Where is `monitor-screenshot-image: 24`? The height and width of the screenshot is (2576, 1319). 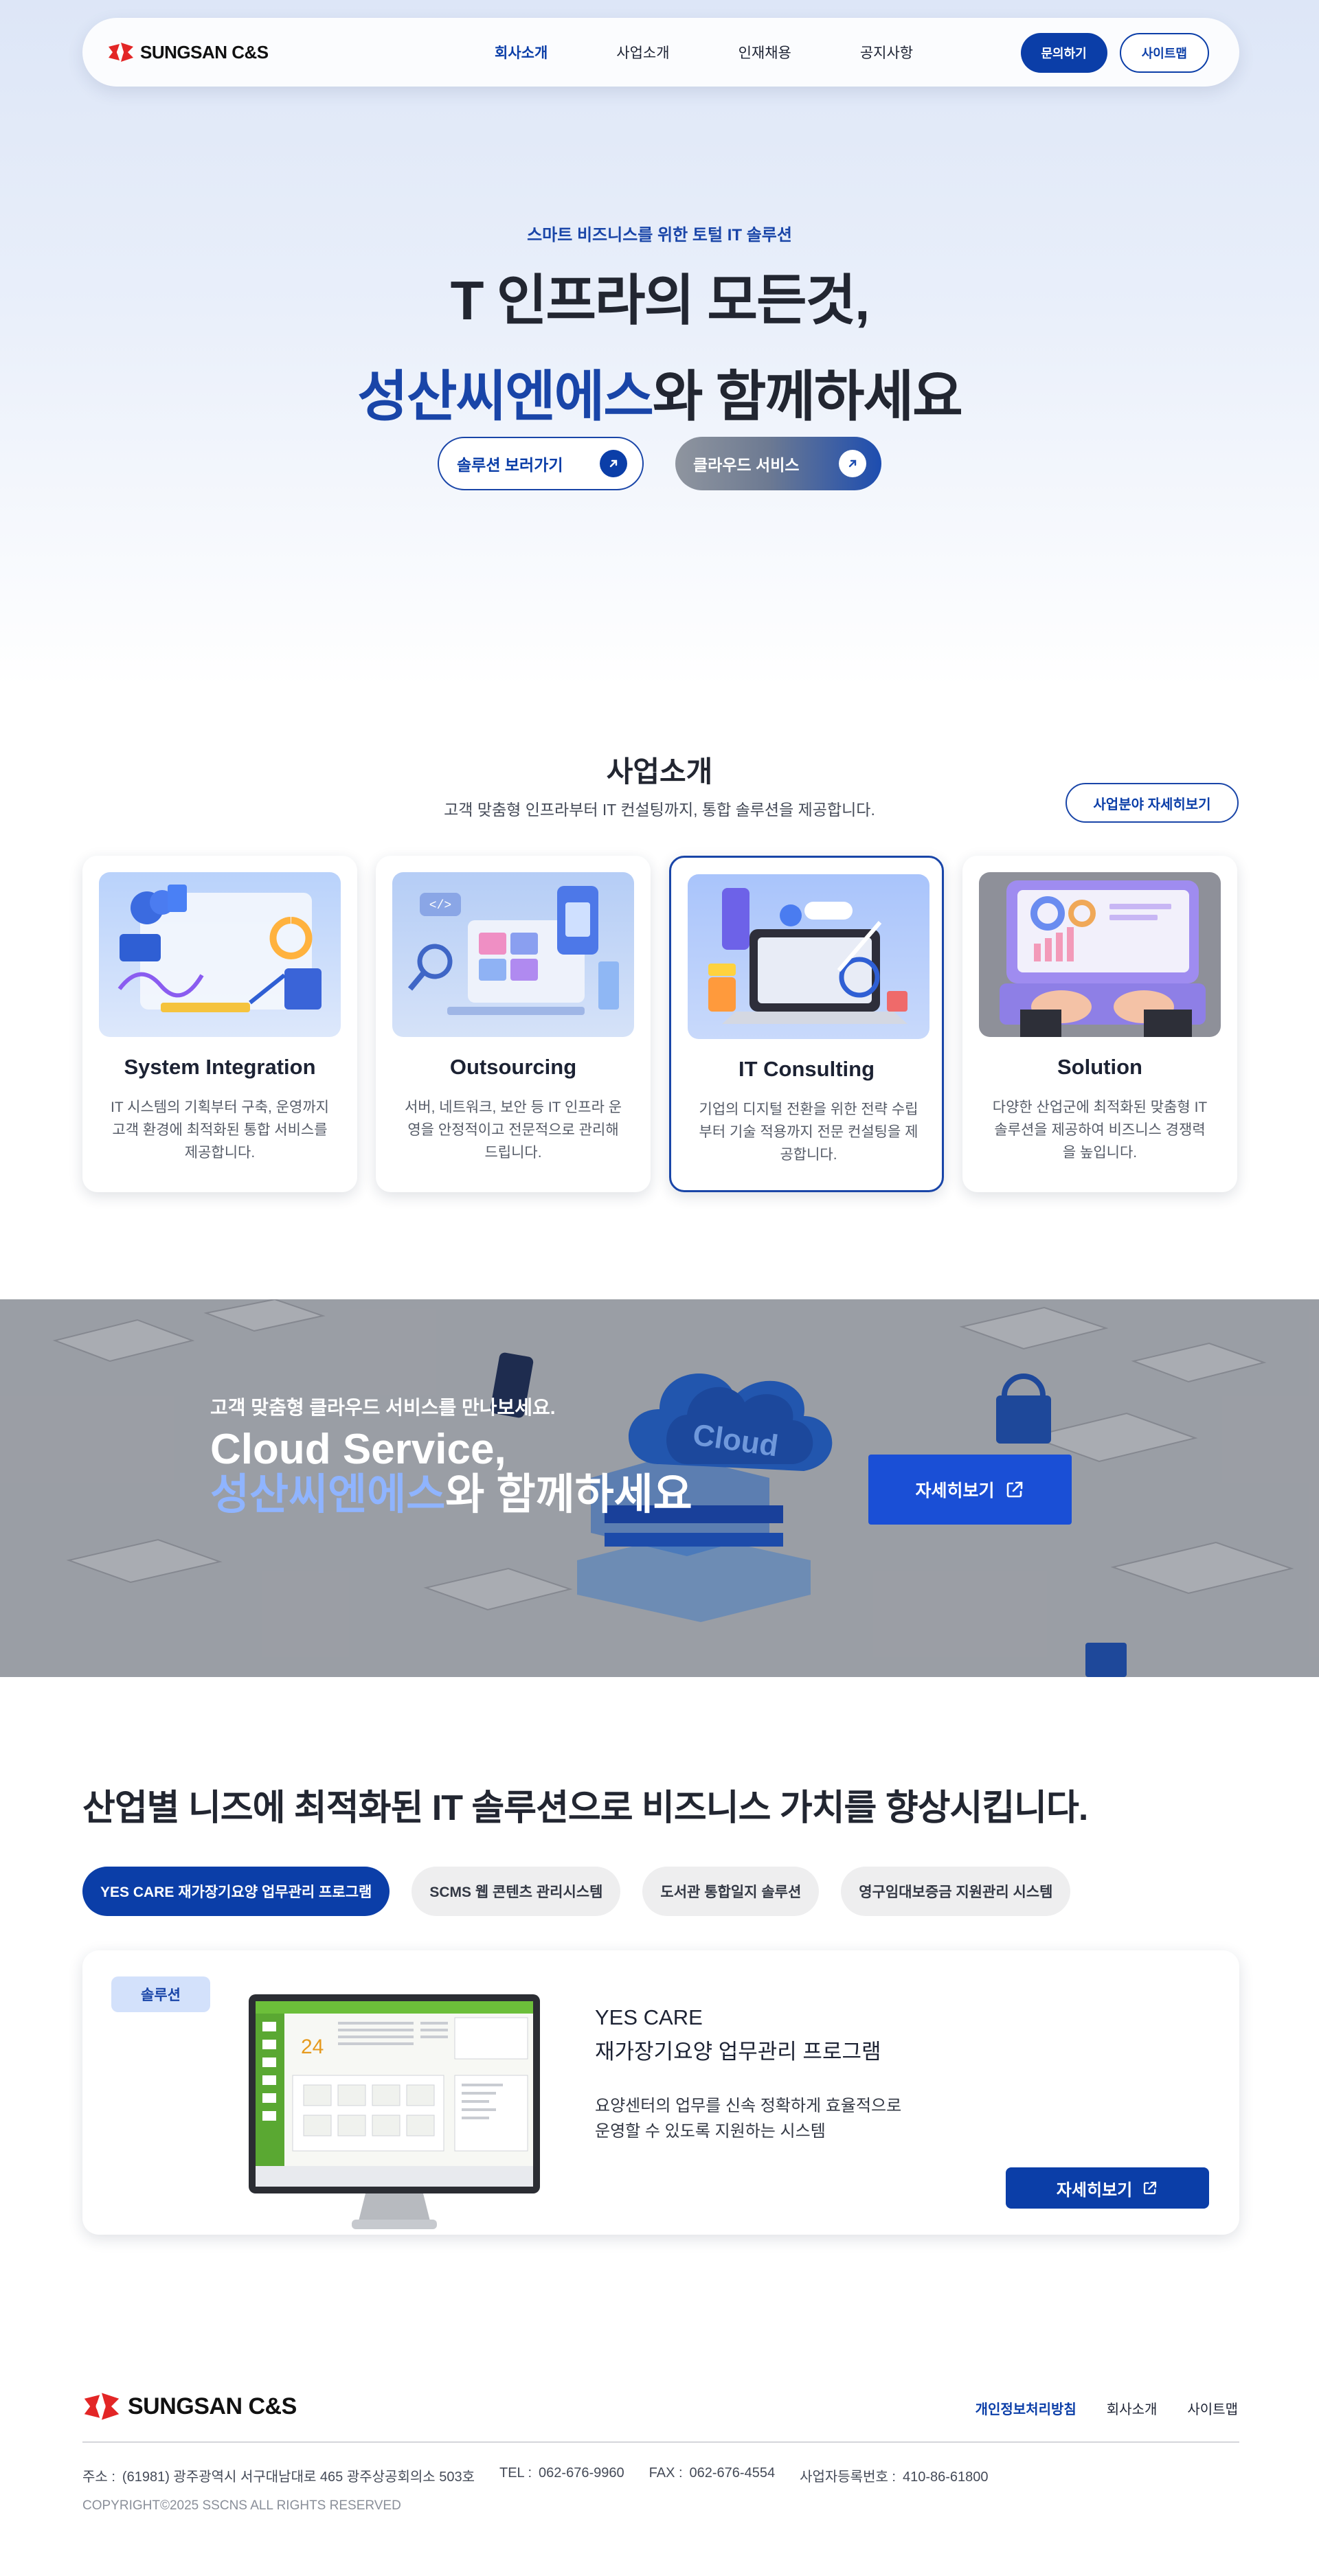
monitor-screenshot-image: 24 is located at coordinates (395, 2111).